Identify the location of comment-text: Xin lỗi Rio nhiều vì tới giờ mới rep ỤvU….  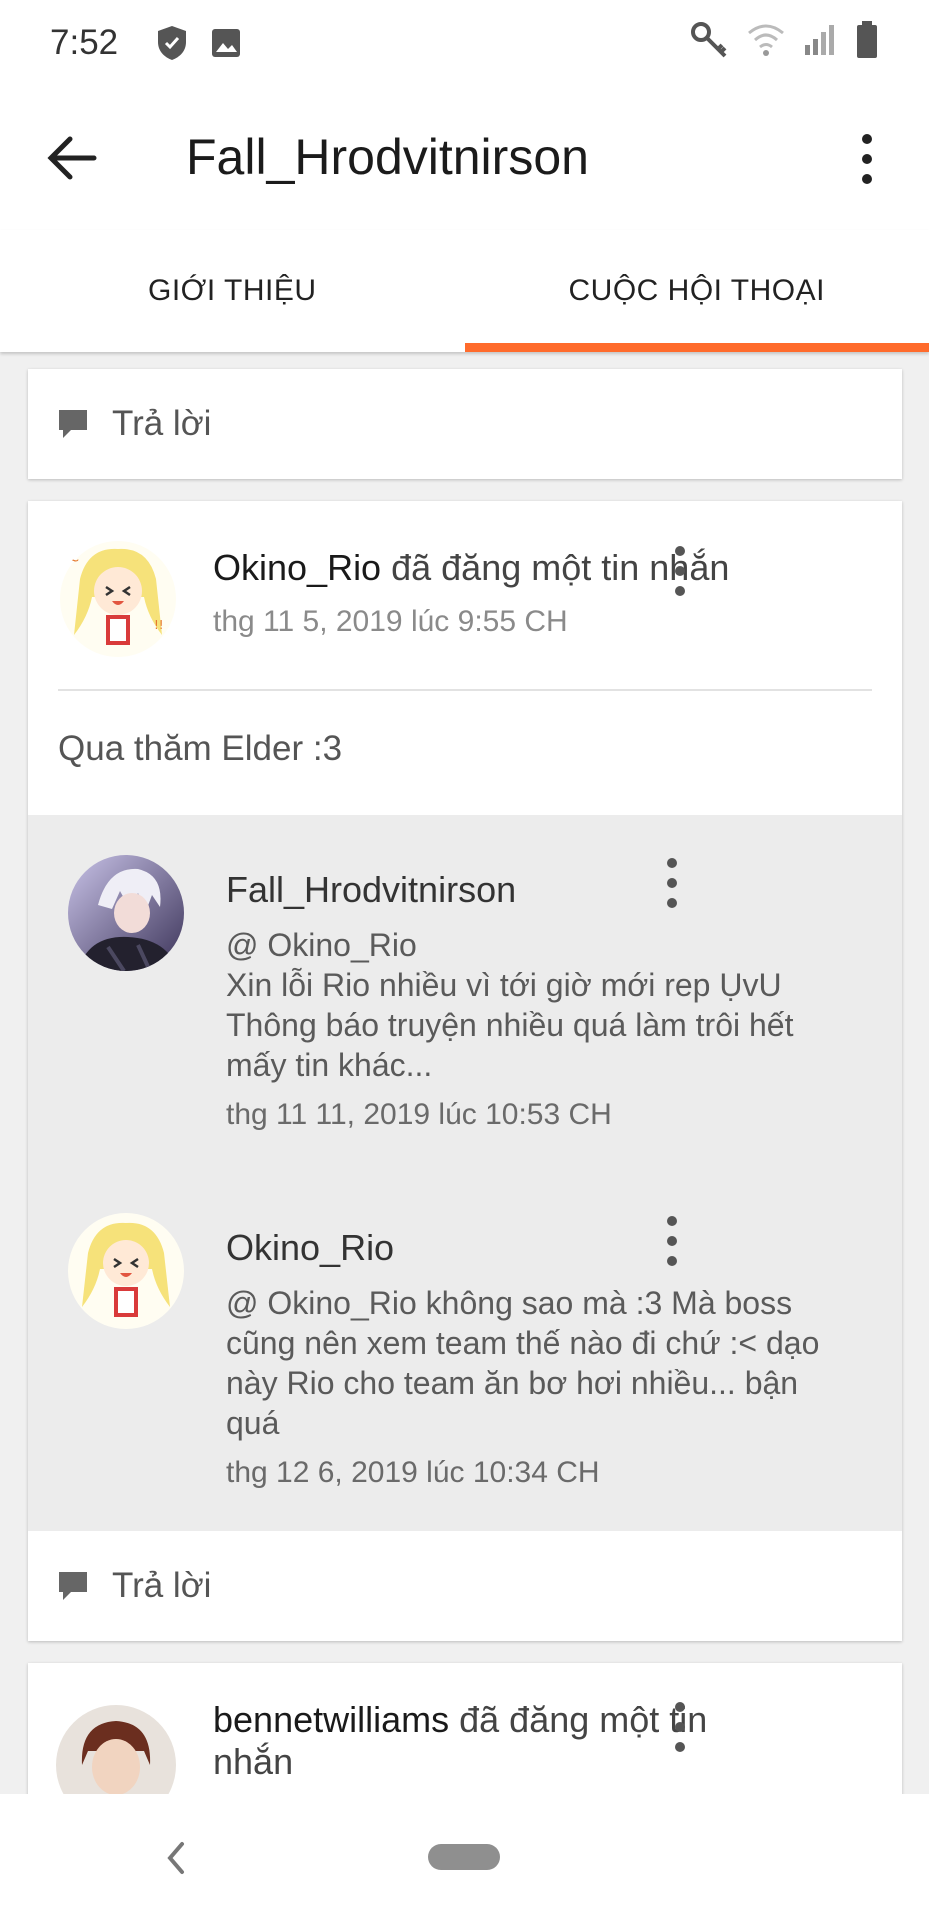
(510, 1025).